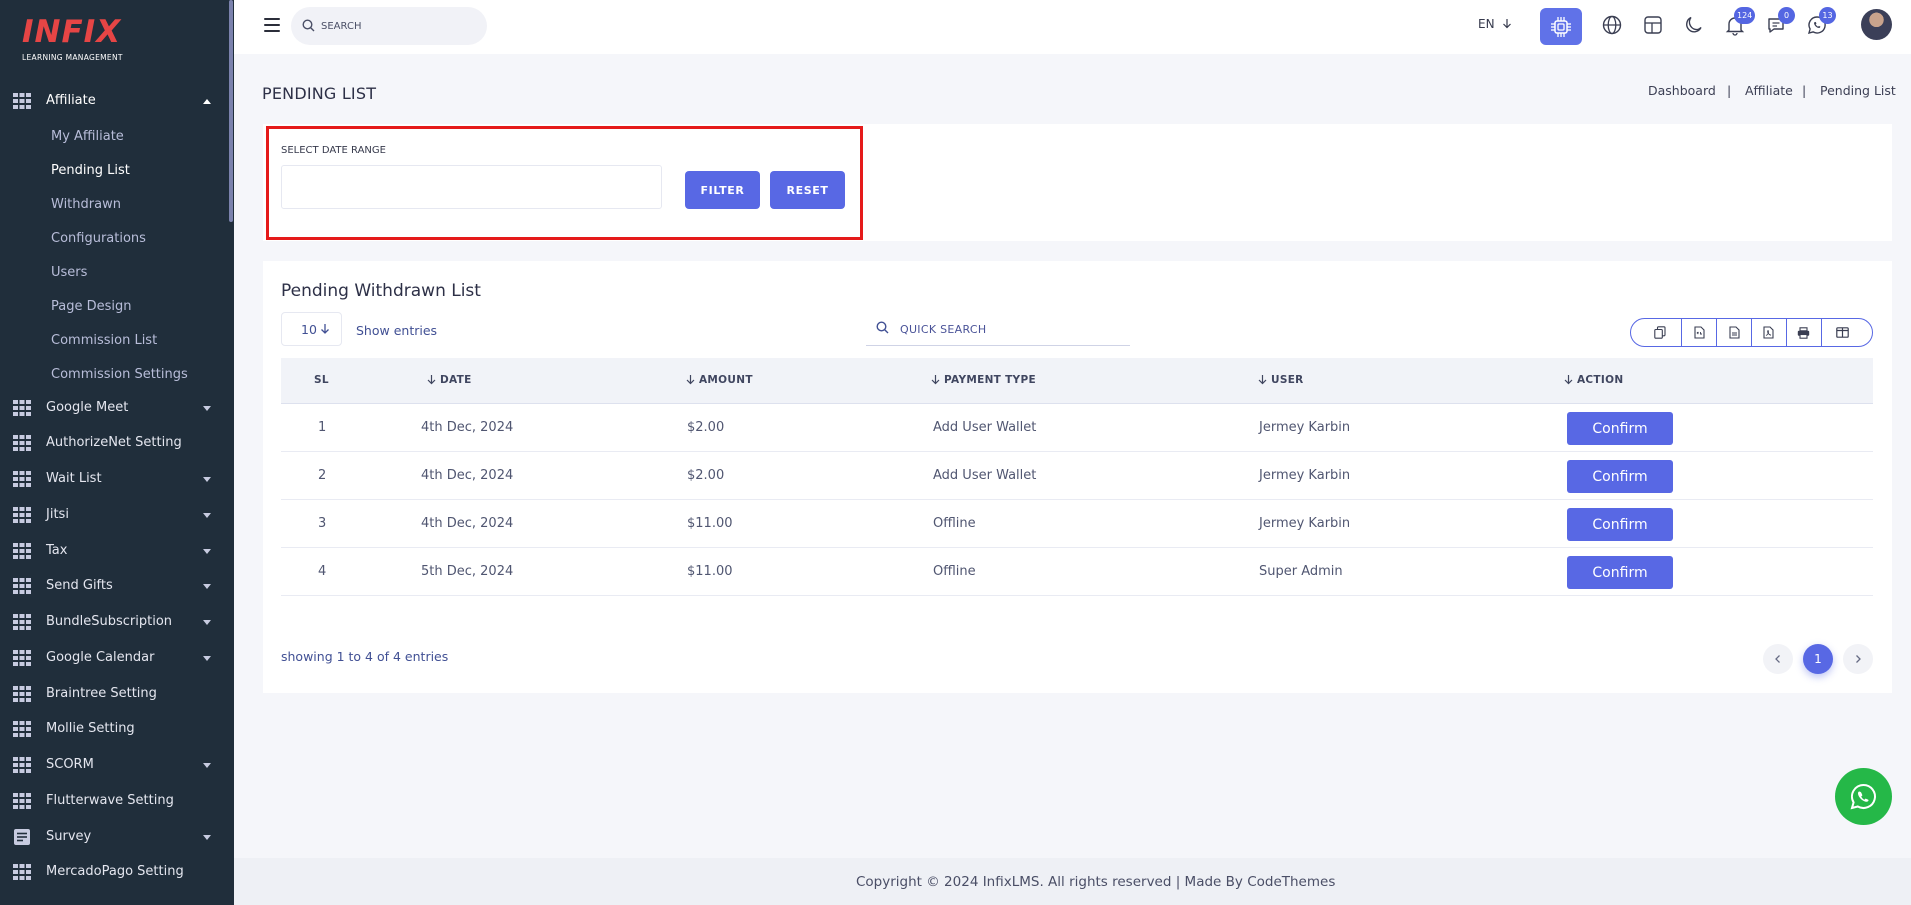  Describe the element at coordinates (1858, 659) in the screenshot. I see `next-page-button` at that location.